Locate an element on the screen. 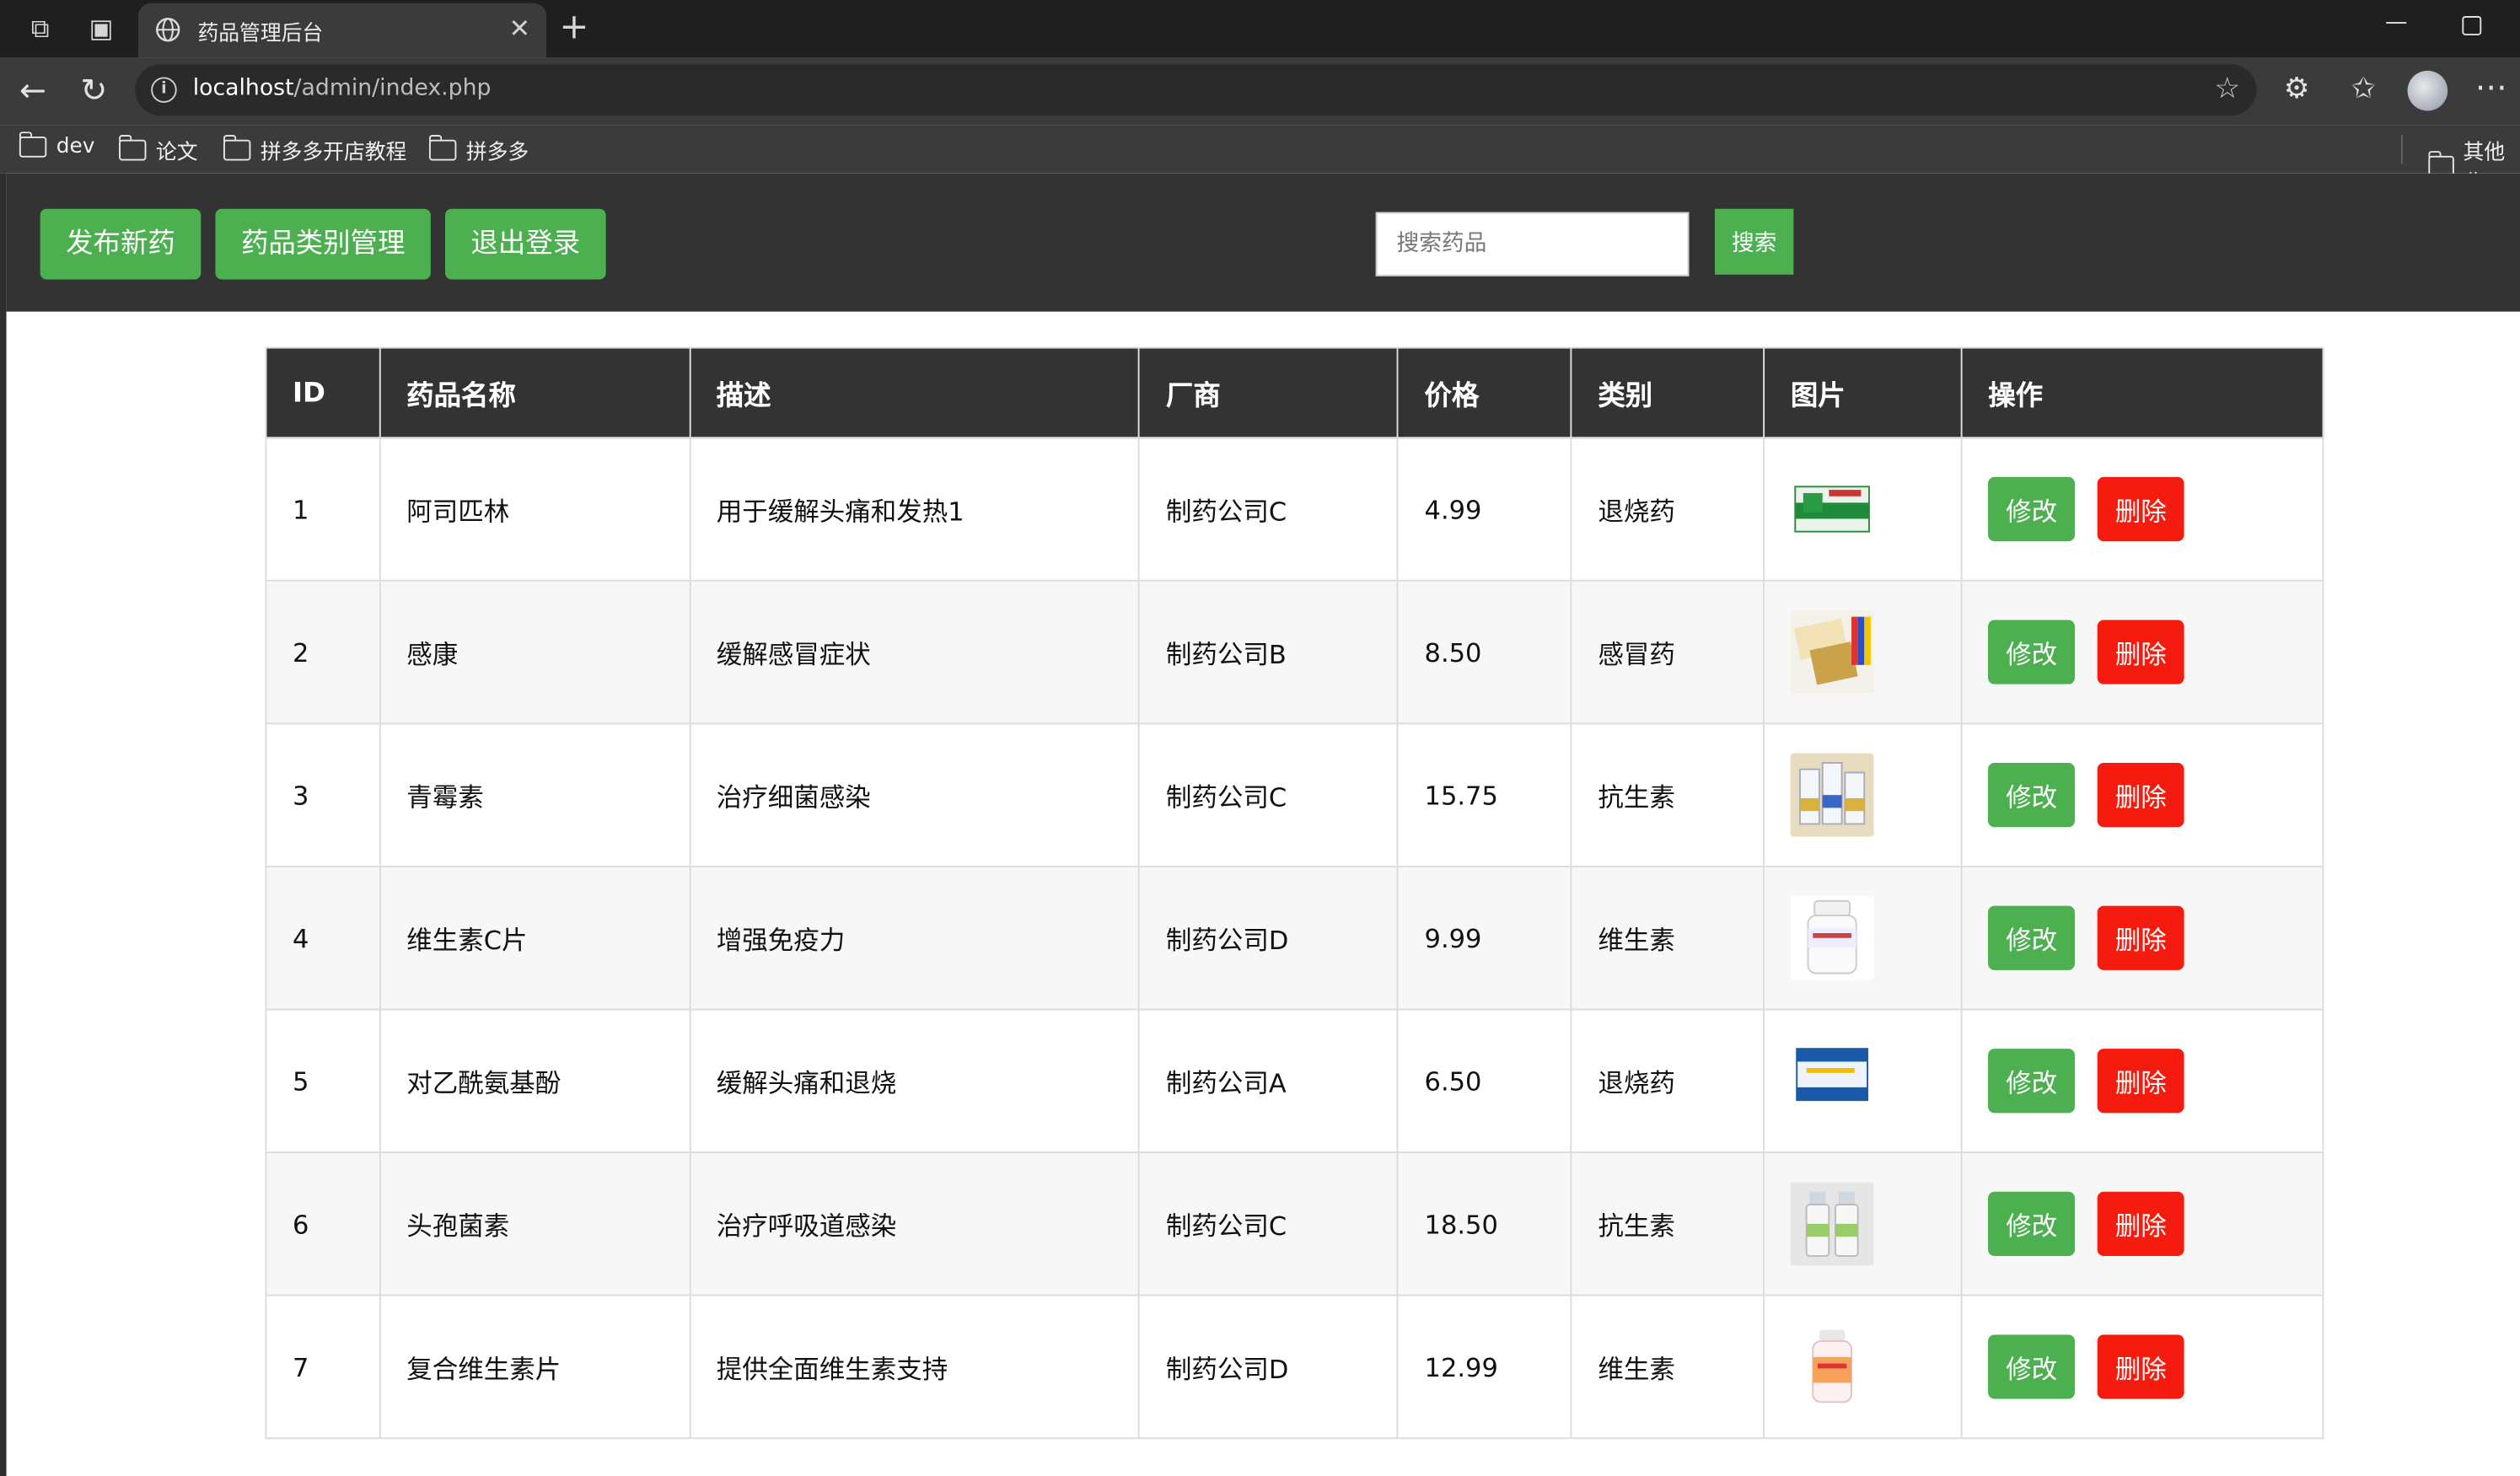 The image size is (2520, 1476). cell-name: 复合维生素片 is located at coordinates (535, 1367).